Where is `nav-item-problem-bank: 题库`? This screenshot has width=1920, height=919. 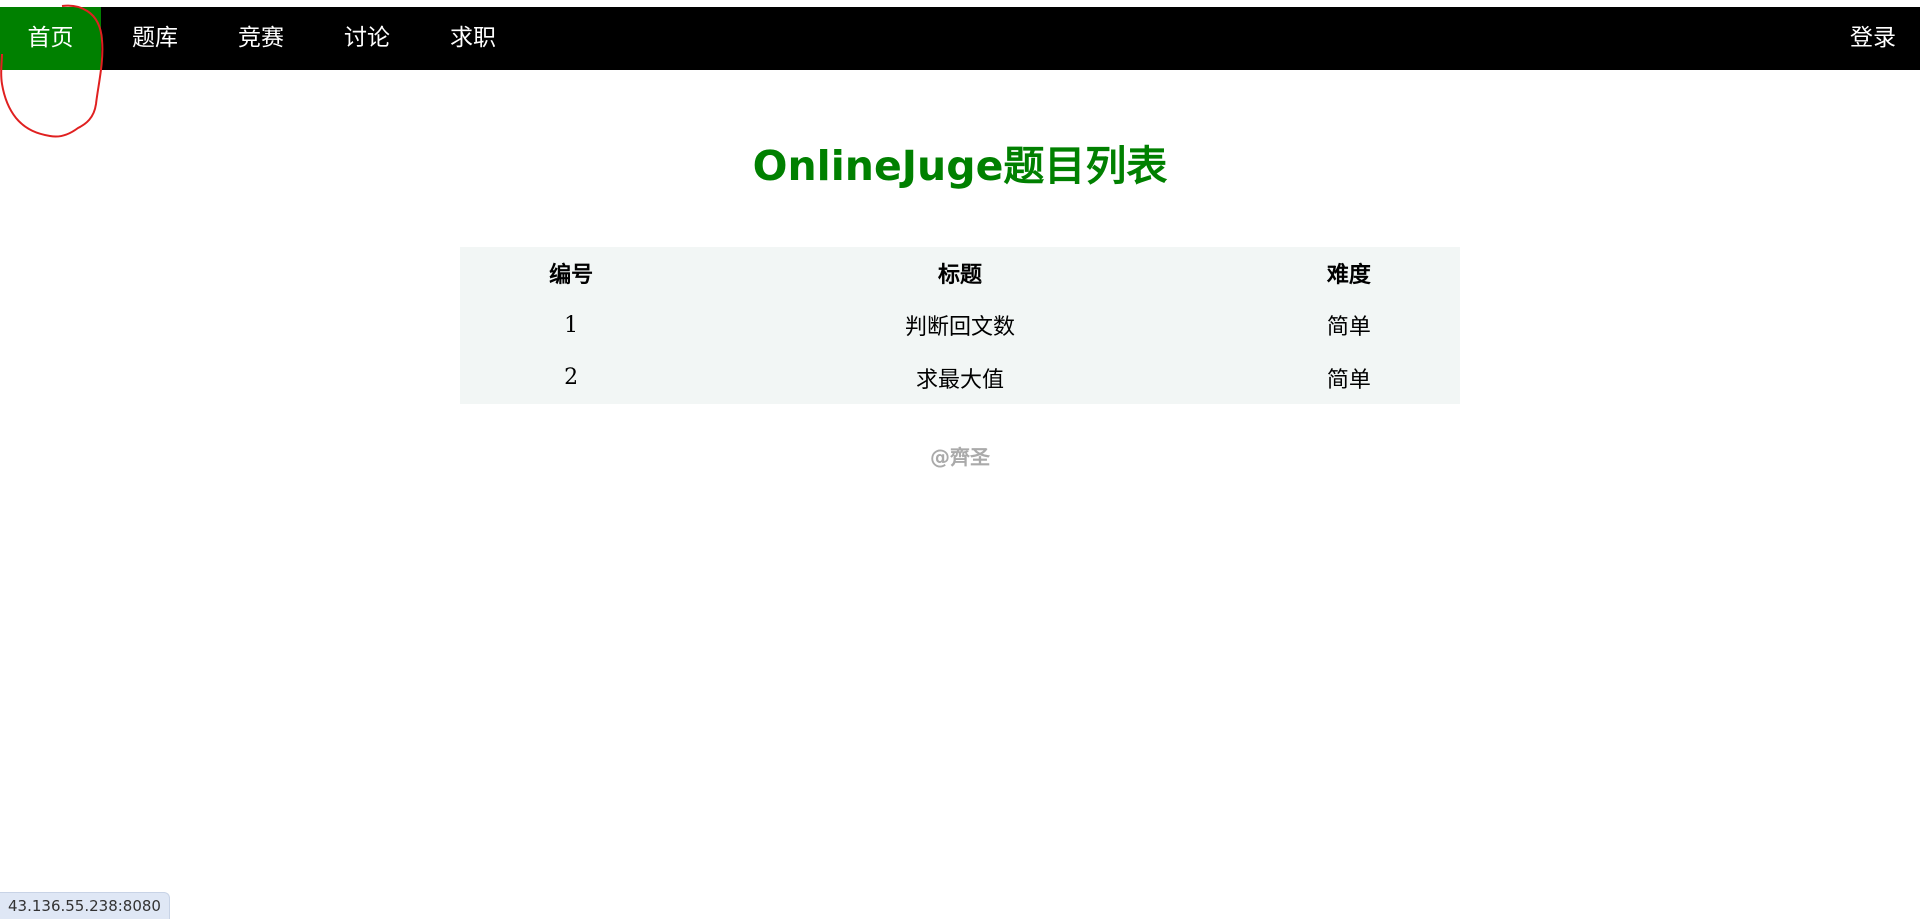
nav-item-problem-bank: 题库 is located at coordinates (155, 38).